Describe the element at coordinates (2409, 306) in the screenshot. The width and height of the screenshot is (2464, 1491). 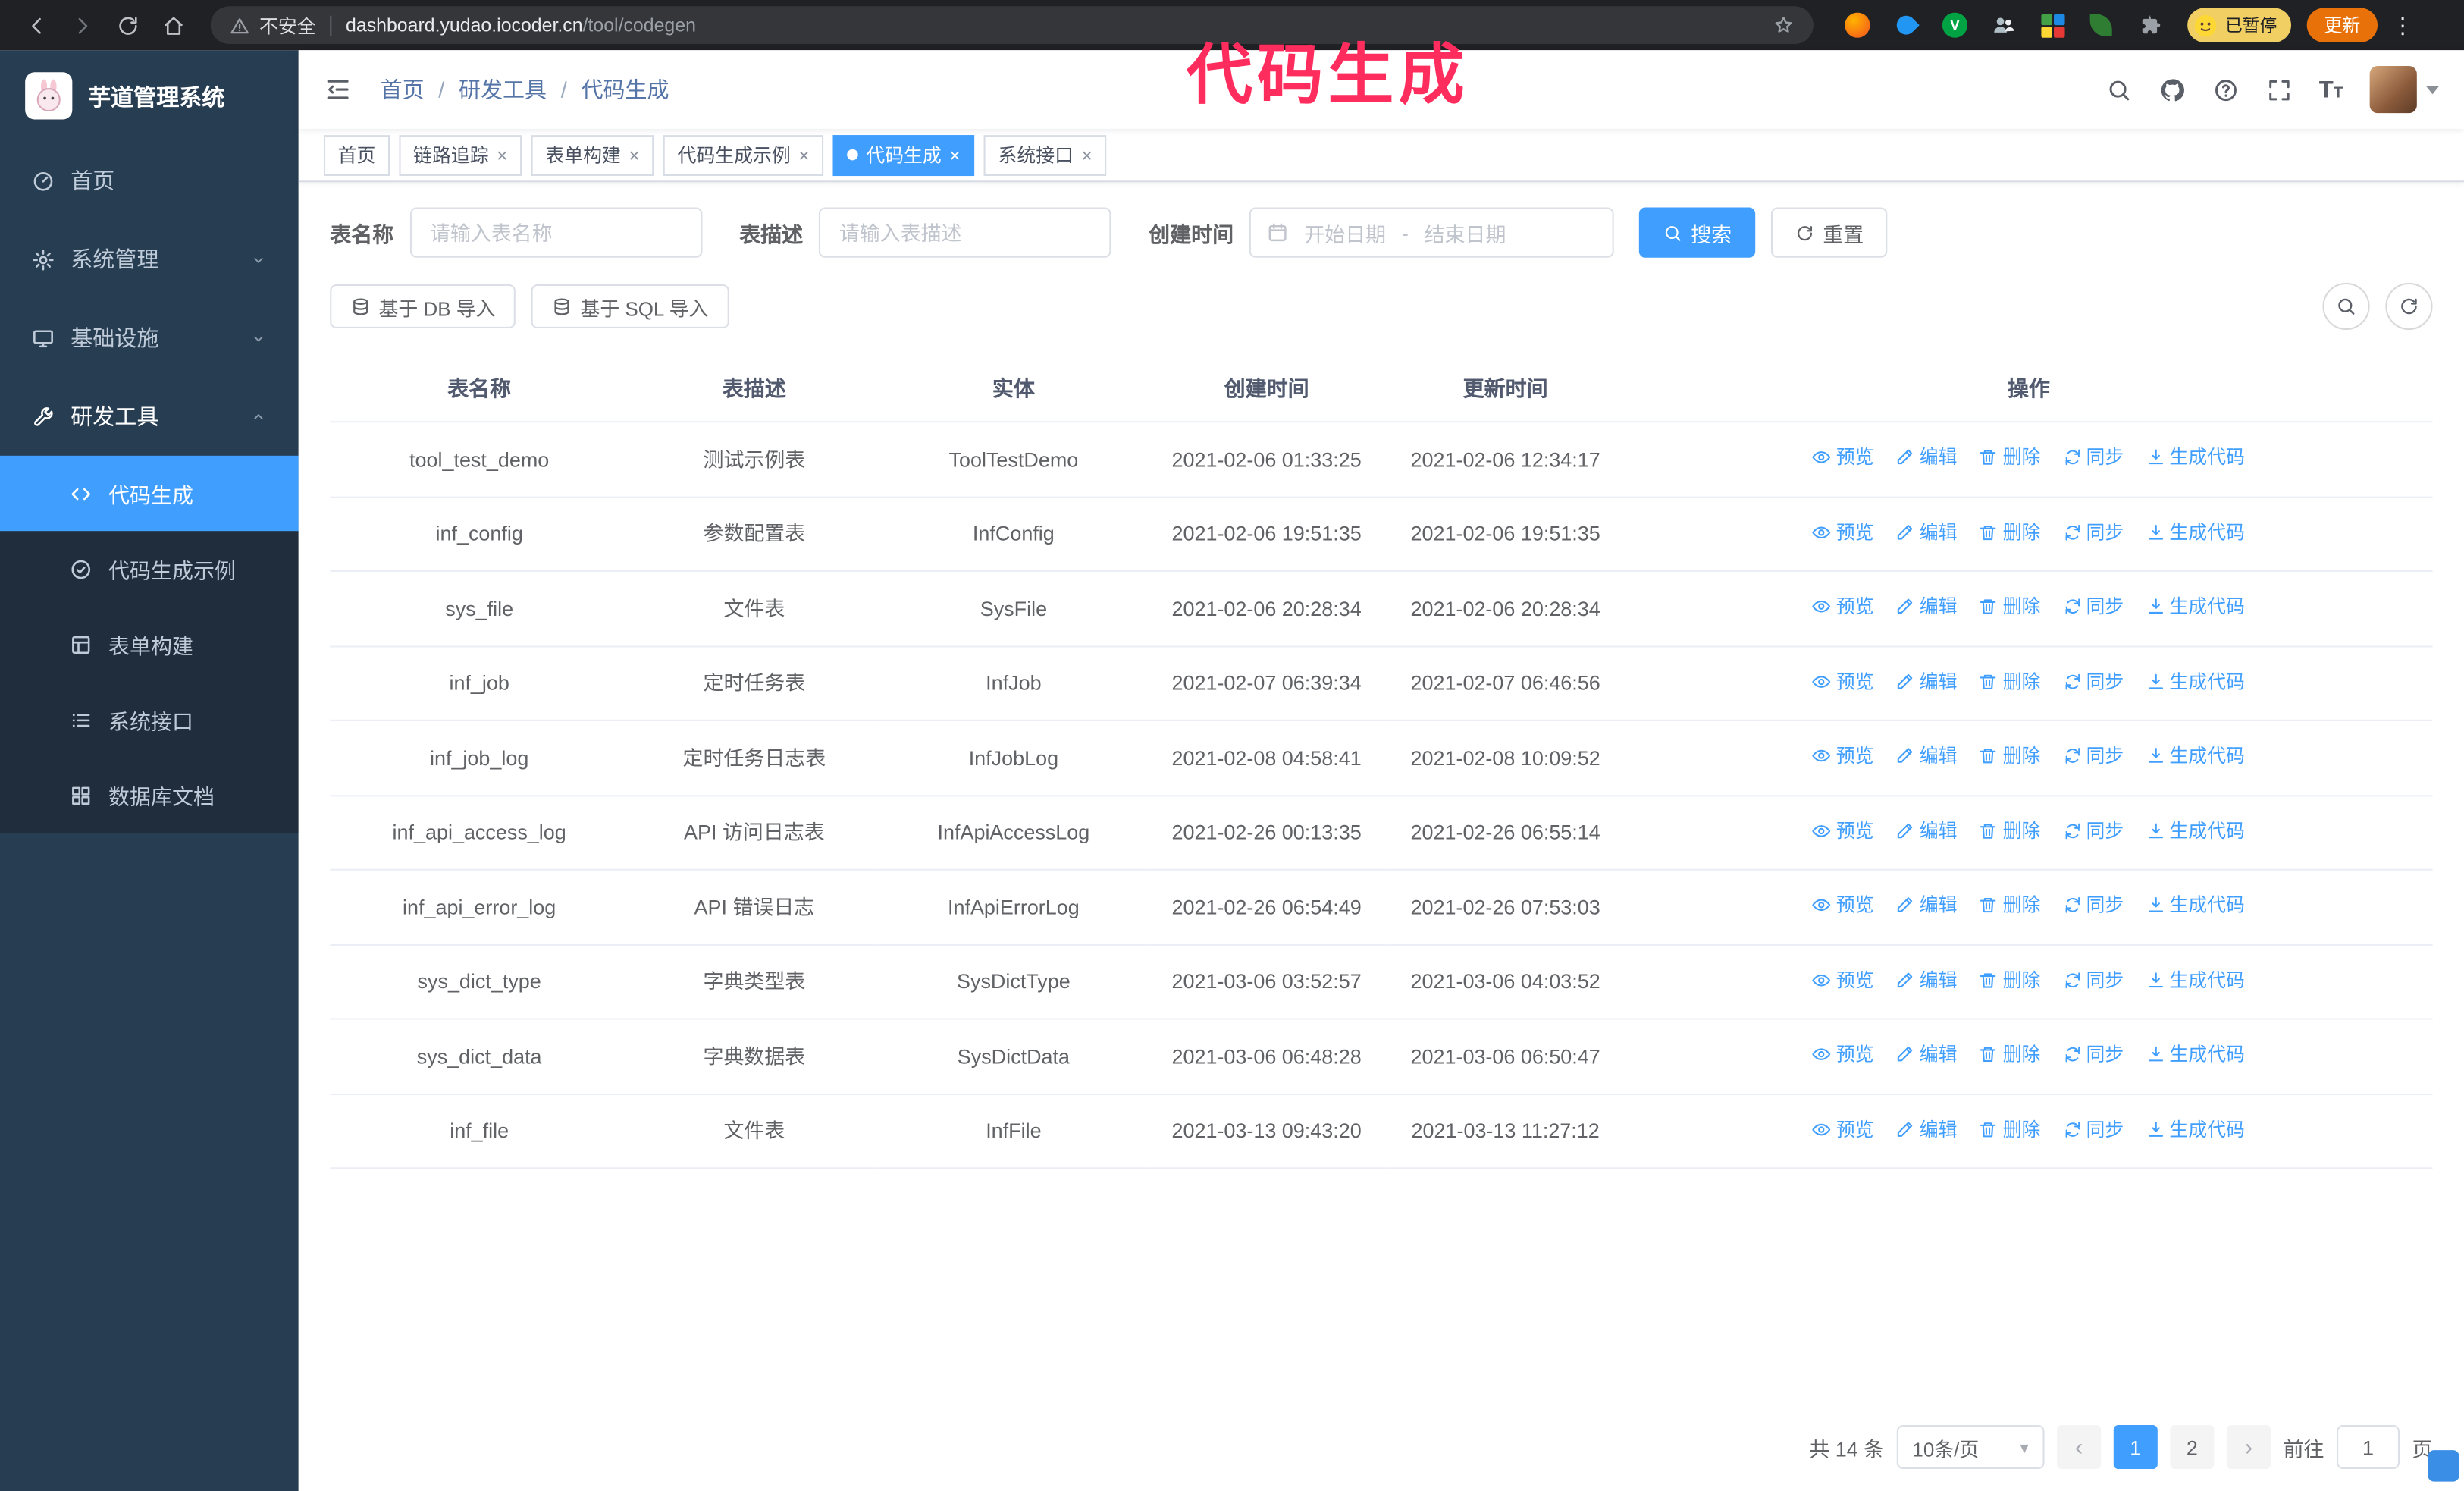
I see `refresh-table-button` at that location.